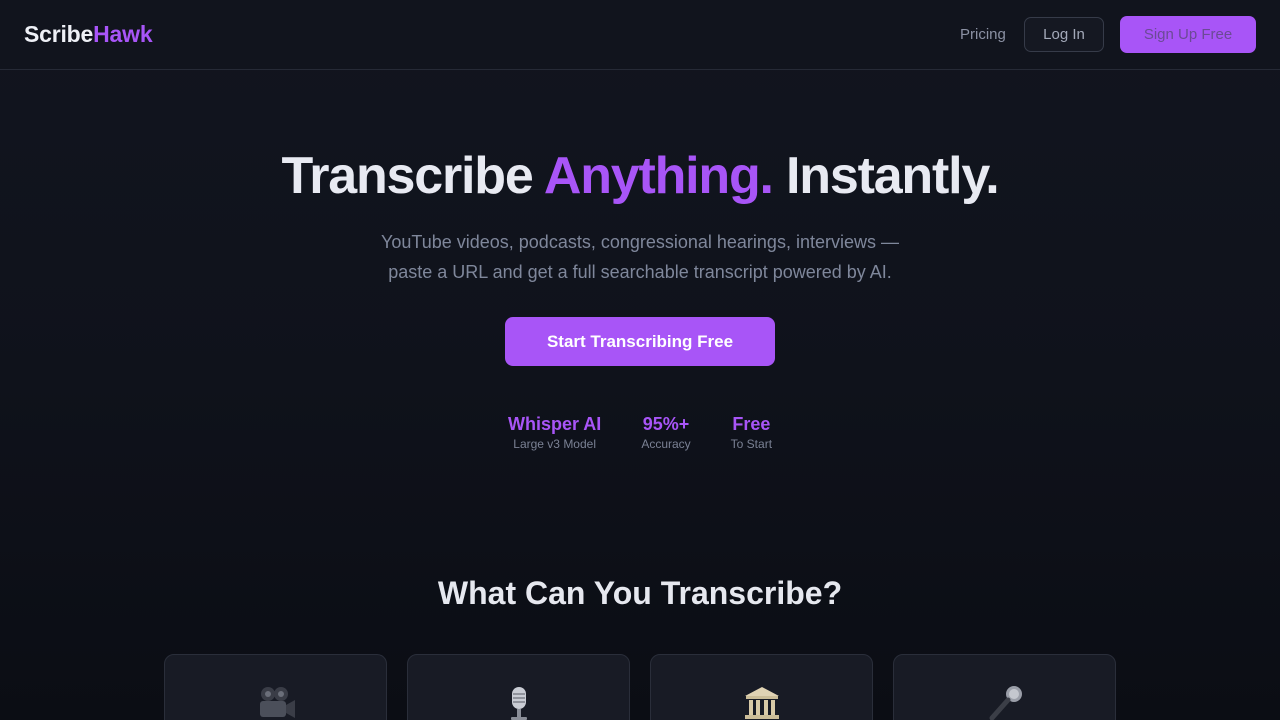 The image size is (1280, 720). I want to click on stat-model: Whisper AI Large v3 Model, so click(554, 432).